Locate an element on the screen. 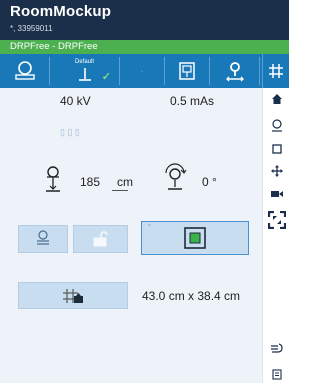 This screenshot has height=383, width=320. toolbar: Default ✓ · is located at coordinates (144, 71).